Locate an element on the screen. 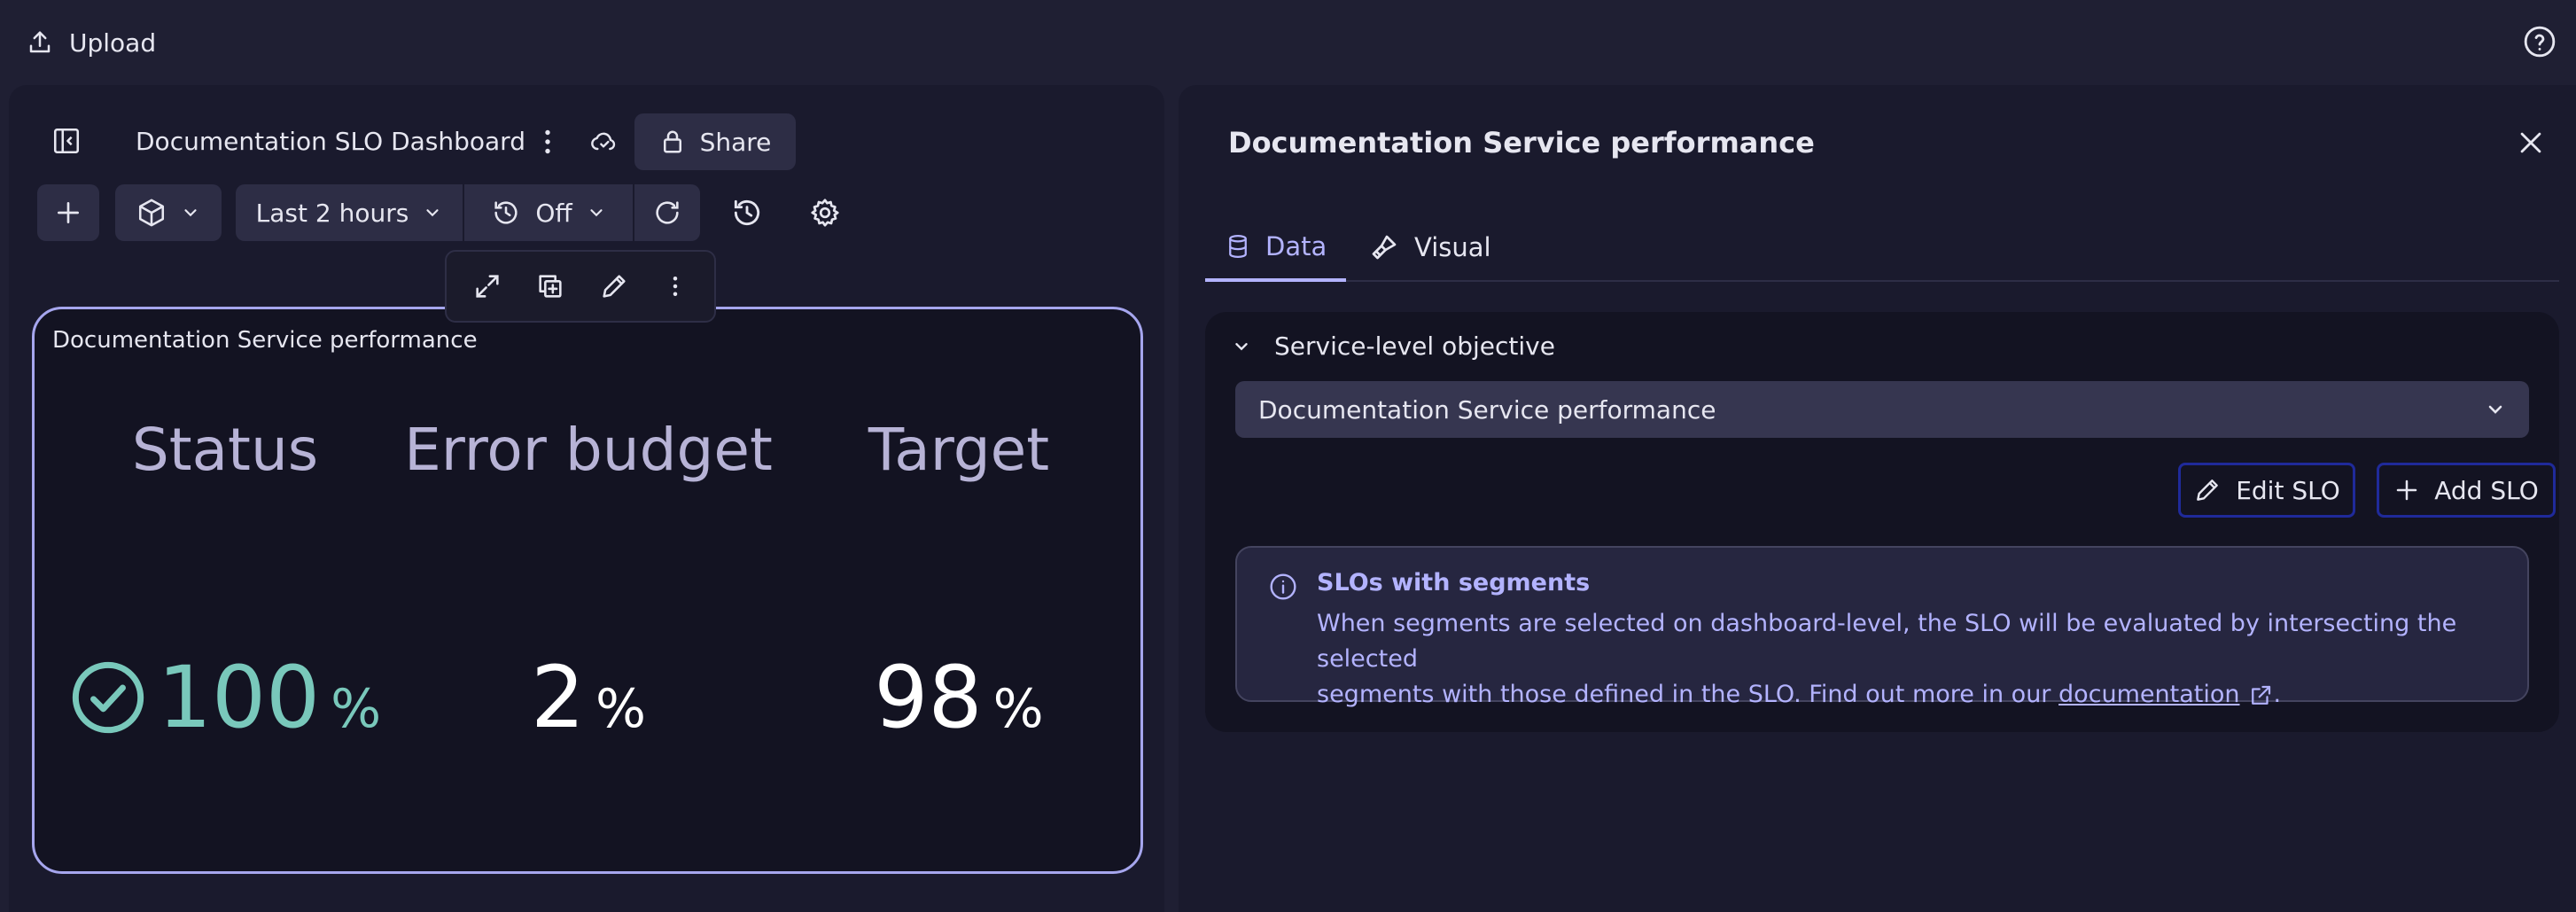 This screenshot has height=912, width=2576. dashboard-menu-icon is located at coordinates (547, 142).